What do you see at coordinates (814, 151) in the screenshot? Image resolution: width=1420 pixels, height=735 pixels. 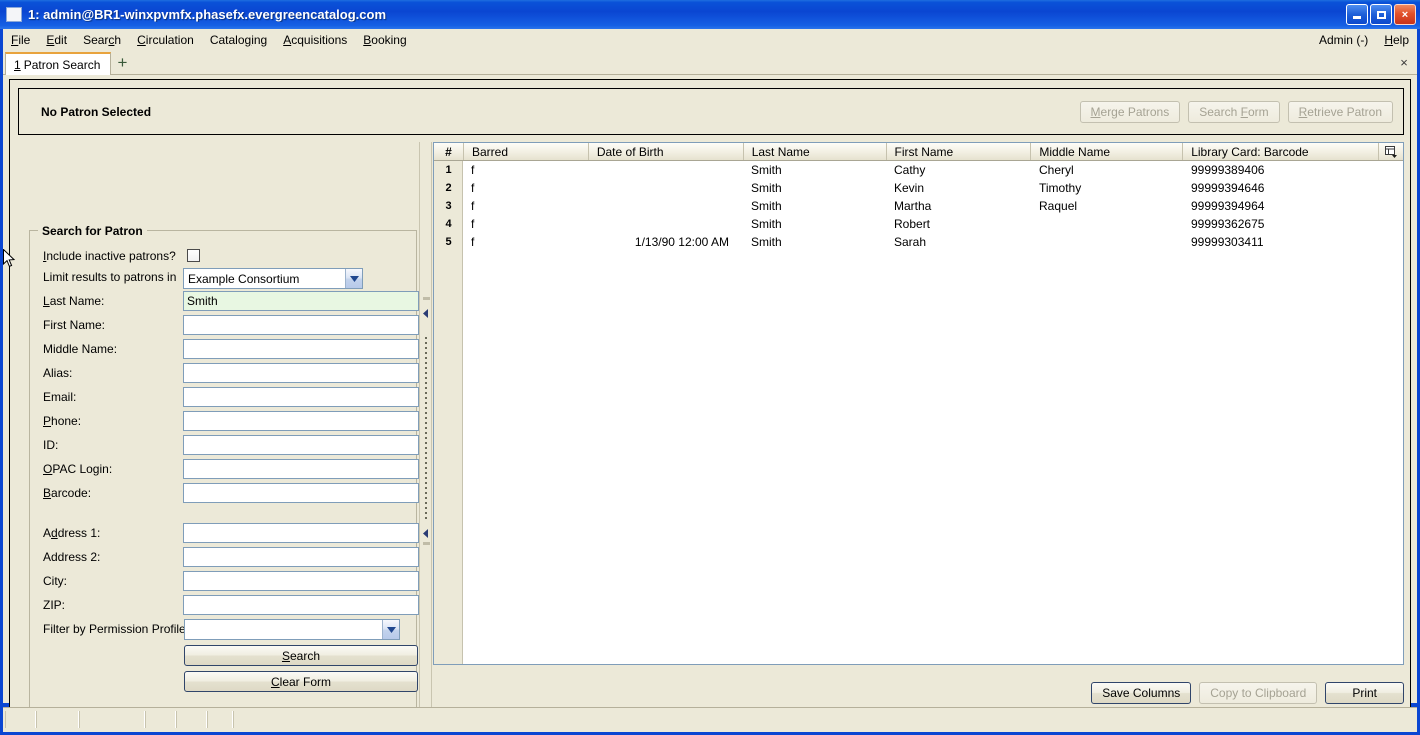 I see `column-header-last-name: Last Name` at bounding box center [814, 151].